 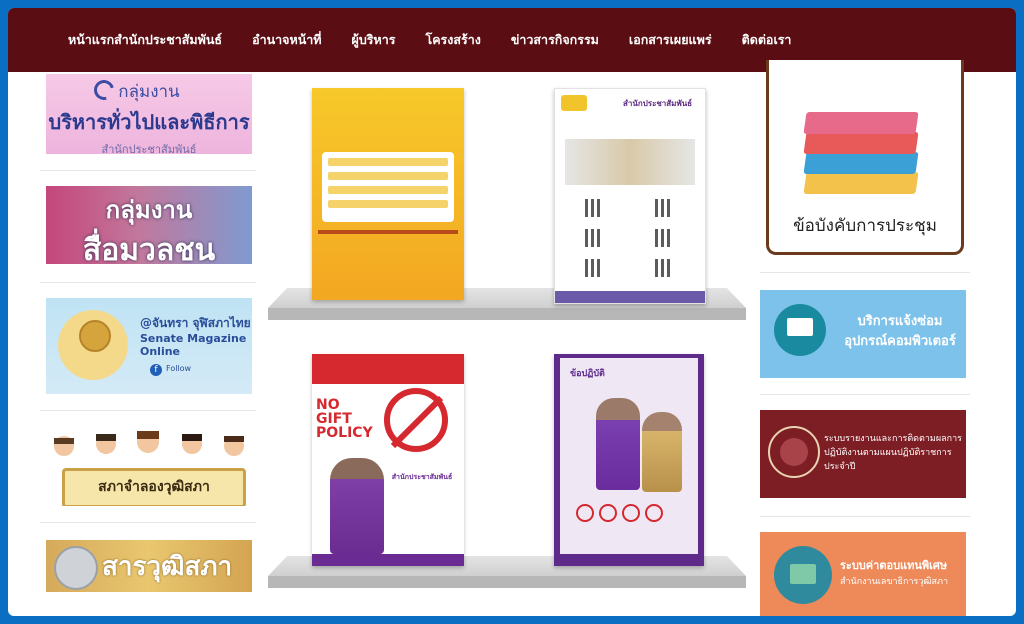 I want to click on poster-public-relations: สำนักประชาสัมพันธ์, so click(x=630, y=196).